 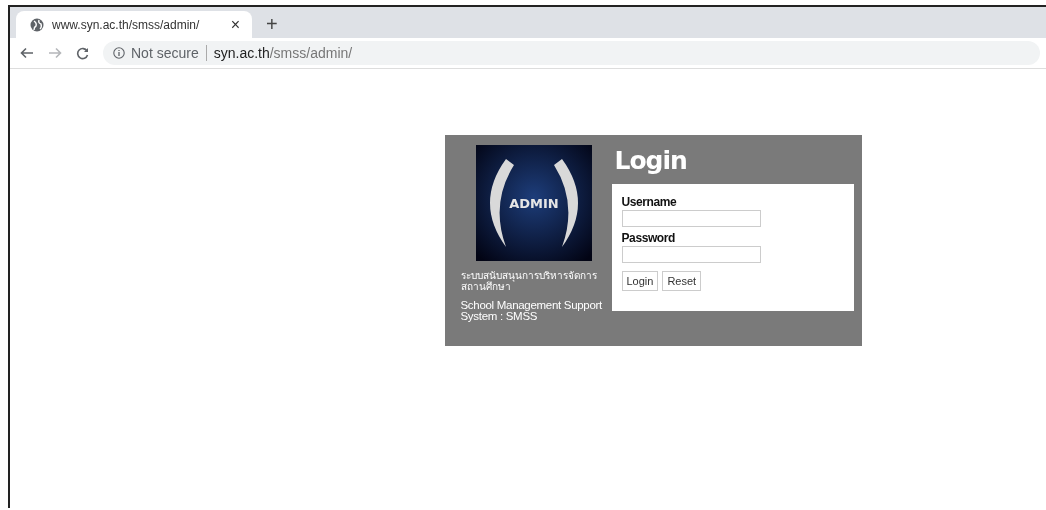 What do you see at coordinates (651, 161) in the screenshot?
I see `login-title: Login` at bounding box center [651, 161].